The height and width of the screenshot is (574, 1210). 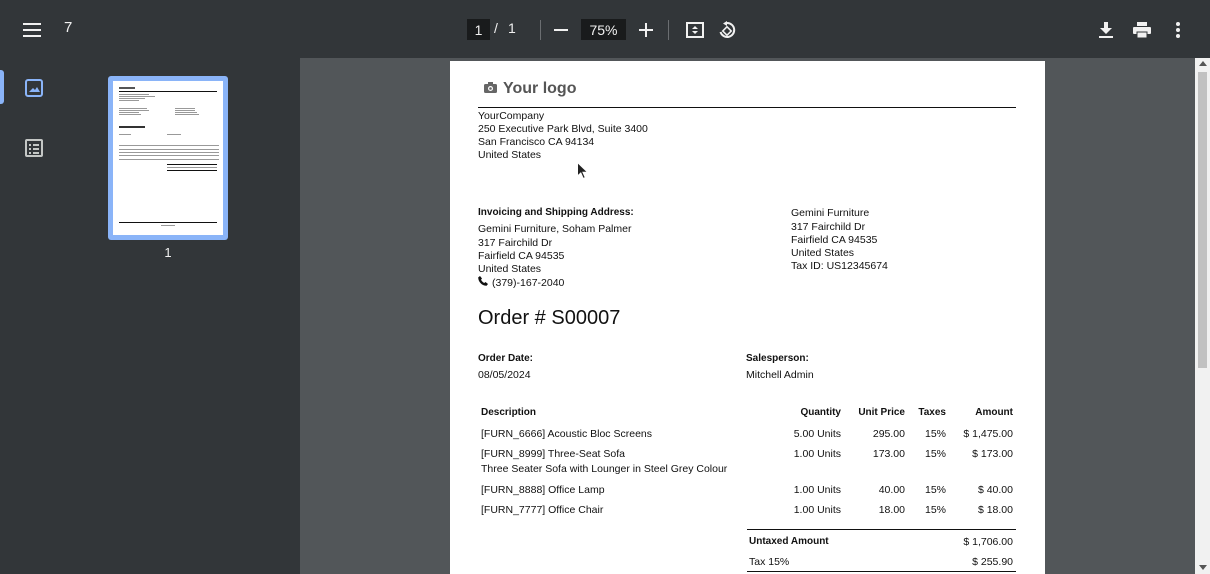 I want to click on line-amount: $ 40.00, so click(x=995, y=490).